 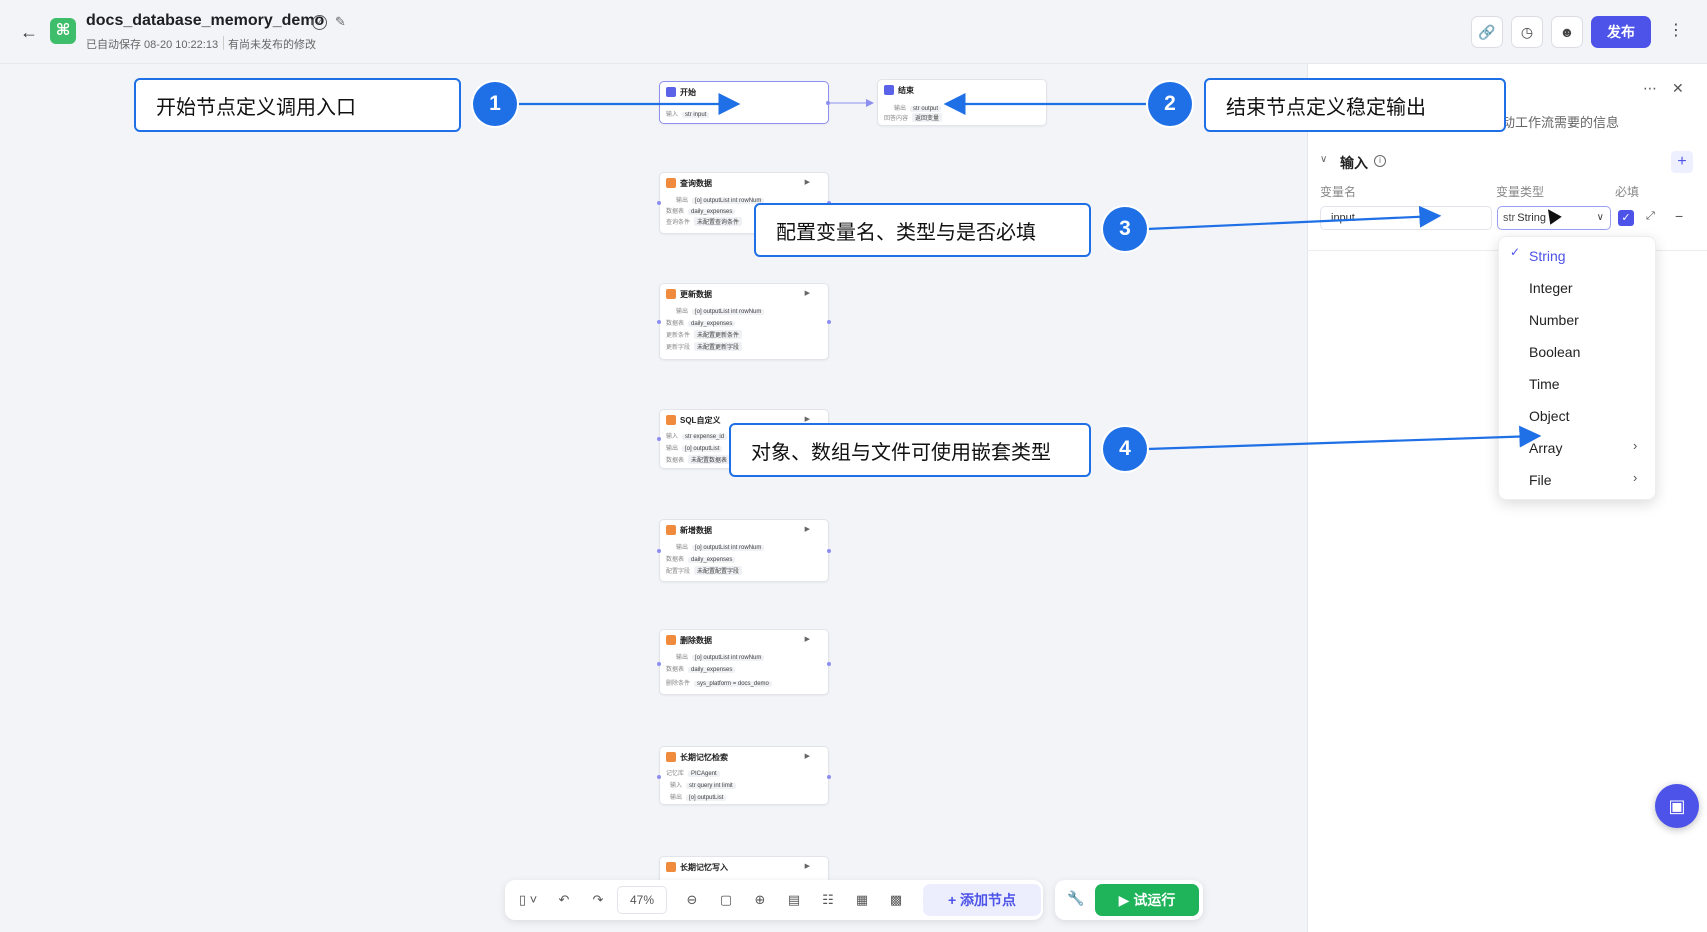 I want to click on wrench-icon: 🔧, so click(x=1075, y=898).